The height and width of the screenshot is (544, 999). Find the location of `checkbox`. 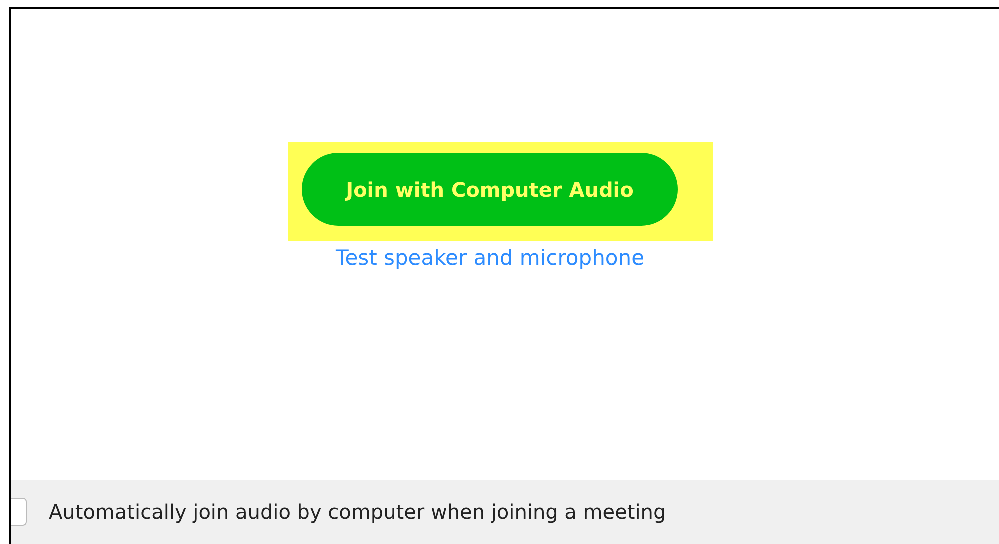

checkbox is located at coordinates (19, 512).